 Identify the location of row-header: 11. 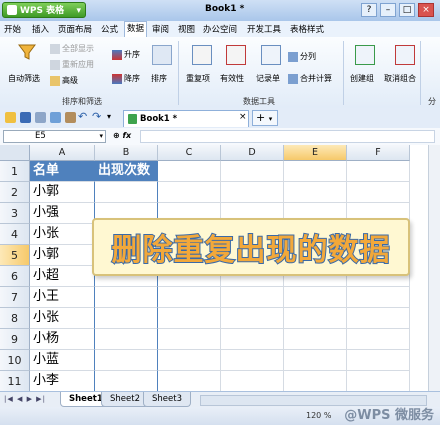
(15, 381).